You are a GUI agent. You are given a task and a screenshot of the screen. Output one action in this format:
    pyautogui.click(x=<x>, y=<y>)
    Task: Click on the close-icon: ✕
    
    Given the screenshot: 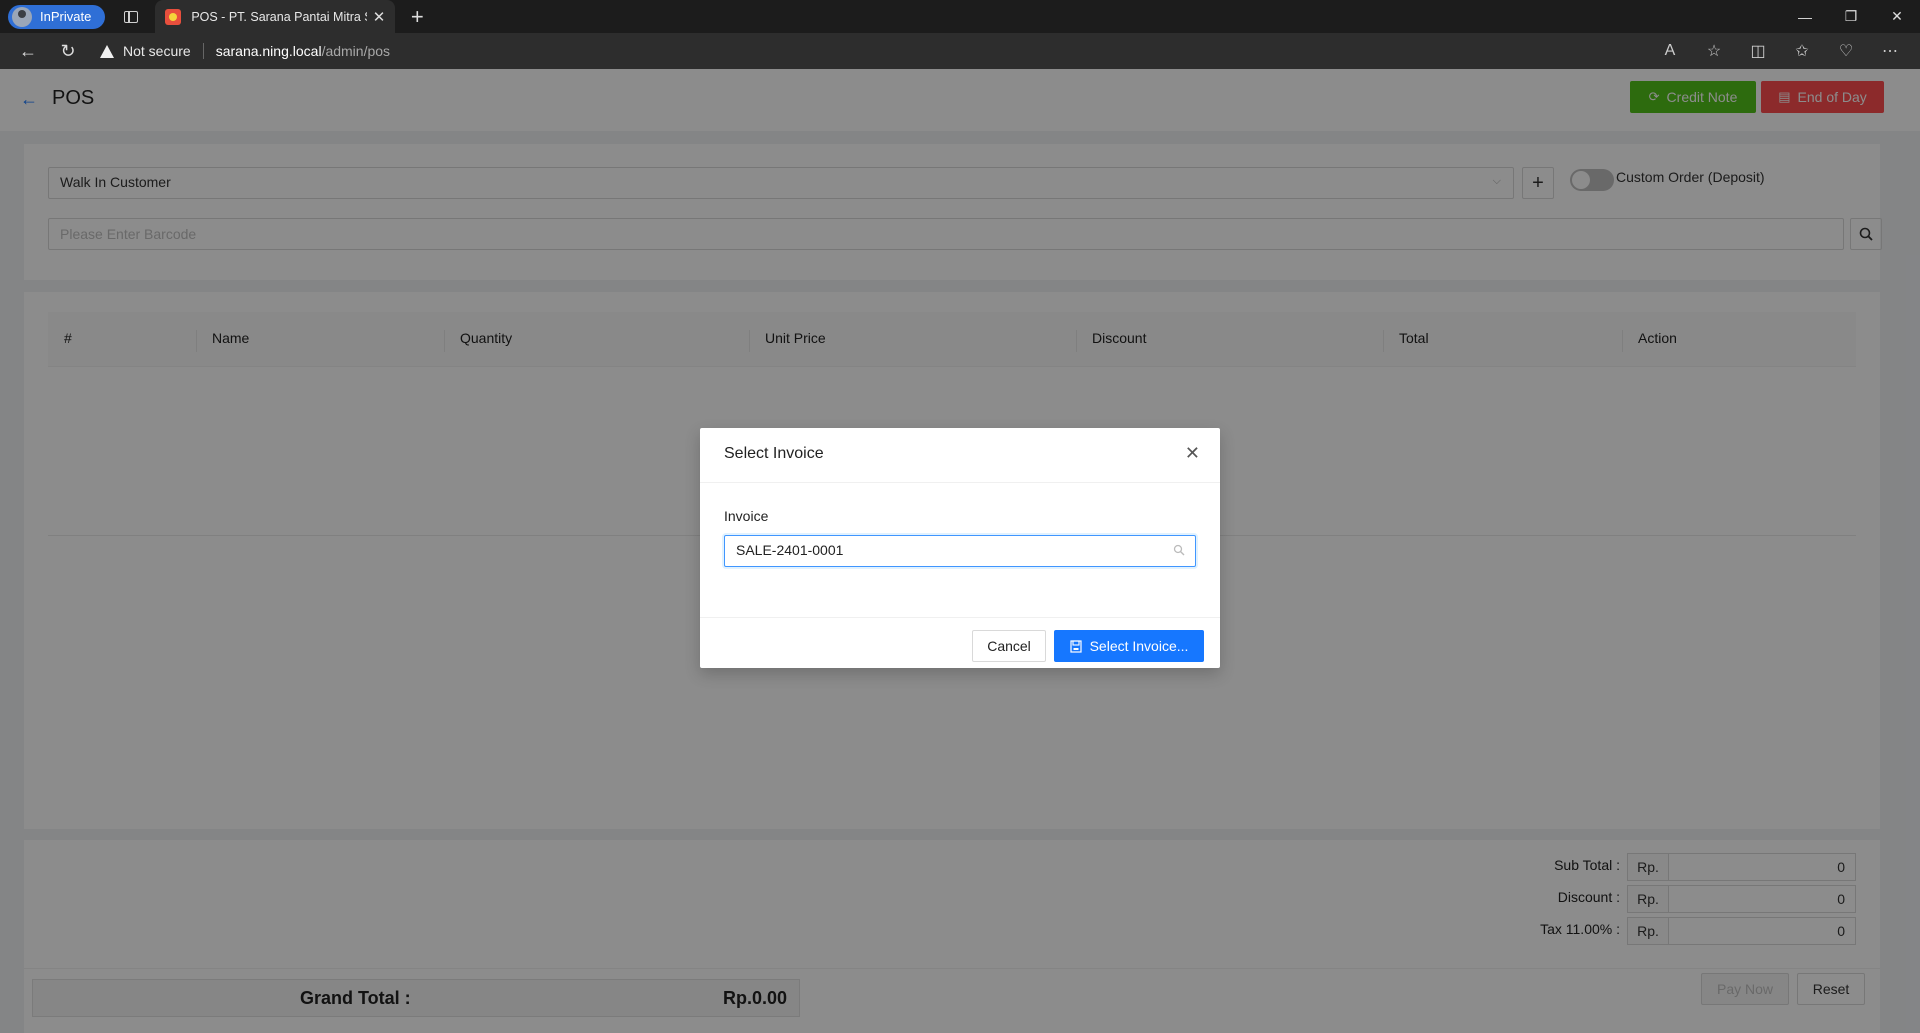 What is the action you would take?
    pyautogui.click(x=1192, y=453)
    